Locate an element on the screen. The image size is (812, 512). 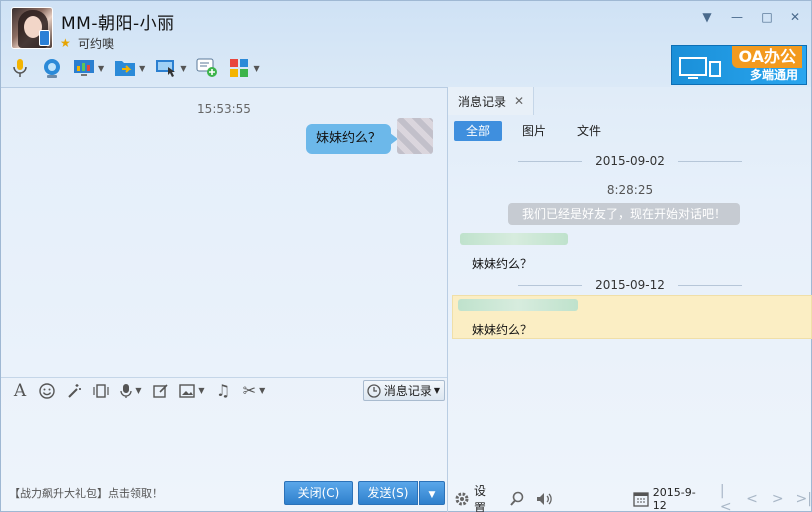
message-input is located at coordinates (224, 441).